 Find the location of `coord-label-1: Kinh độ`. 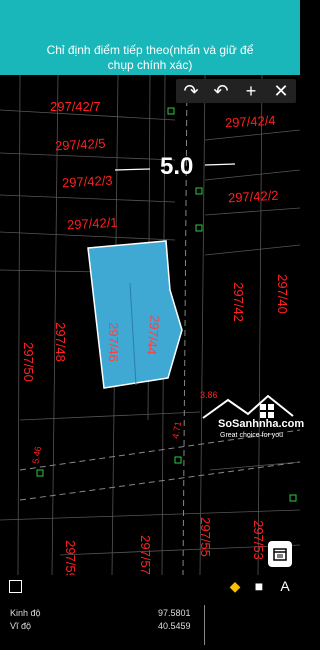

coord-label-1: Kinh độ is located at coordinates (25, 613).